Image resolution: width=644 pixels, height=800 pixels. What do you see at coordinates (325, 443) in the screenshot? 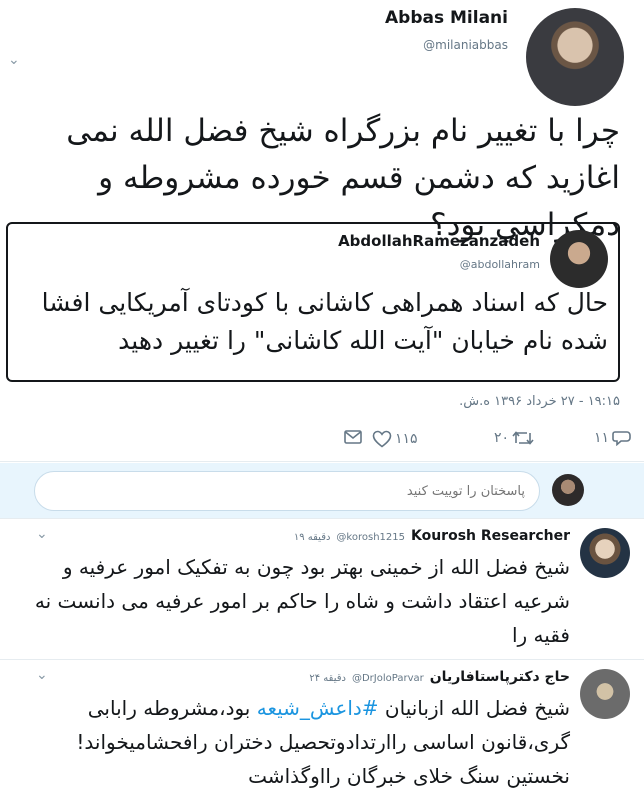
I see `tweet-actions: ۱۱۵ ۲۰ ۱۱` at bounding box center [325, 443].